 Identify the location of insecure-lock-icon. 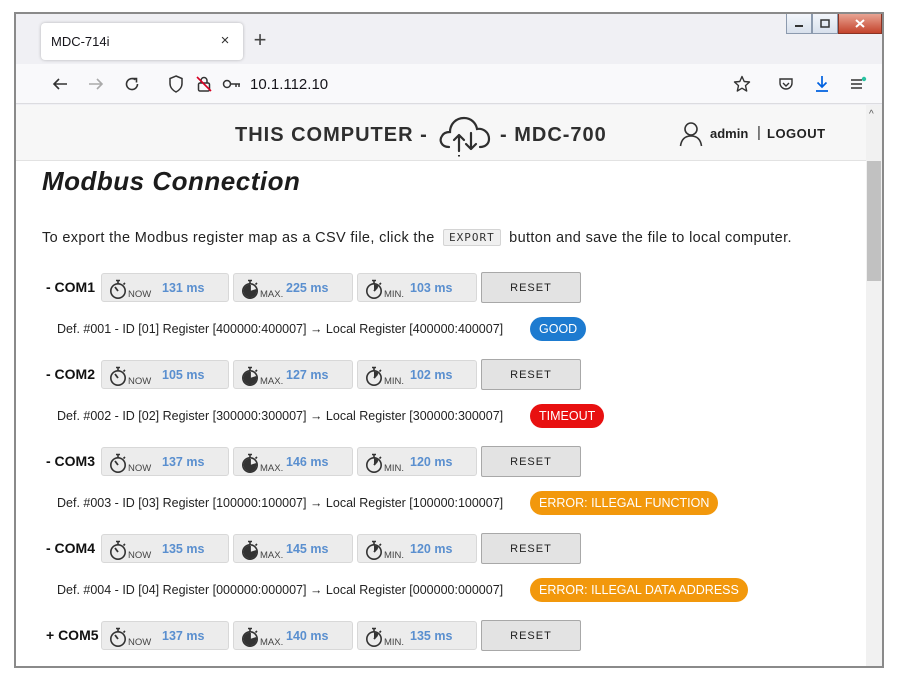
(204, 84).